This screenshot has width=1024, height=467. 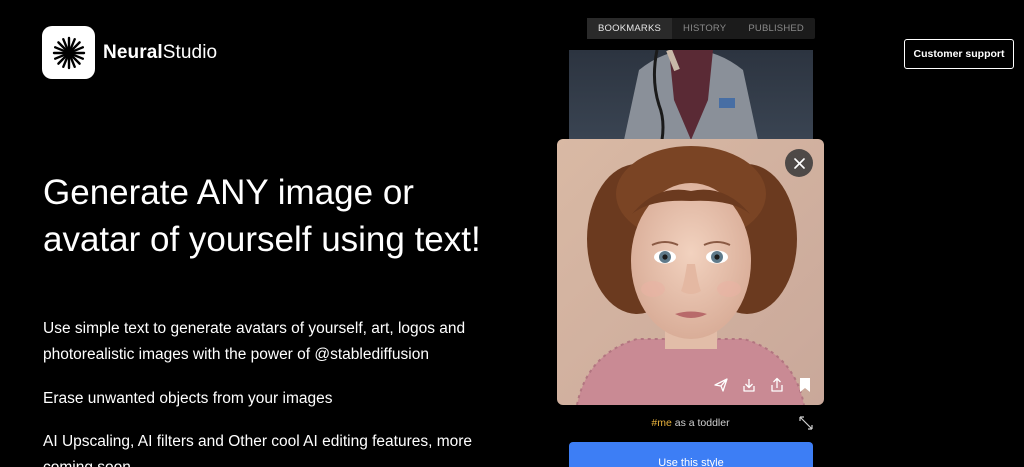 What do you see at coordinates (959, 54) in the screenshot?
I see `customer-support-button: Customer support` at bounding box center [959, 54].